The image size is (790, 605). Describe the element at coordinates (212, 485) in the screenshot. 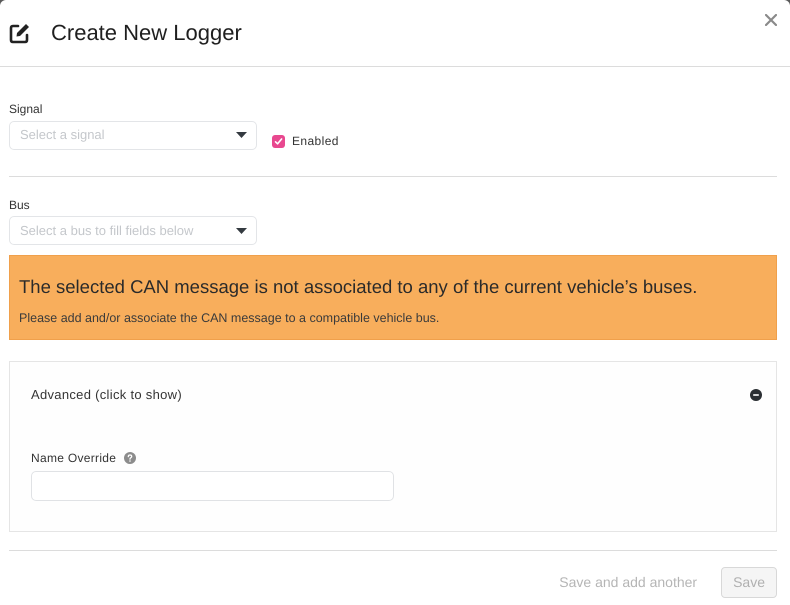

I see `name-override-field` at that location.